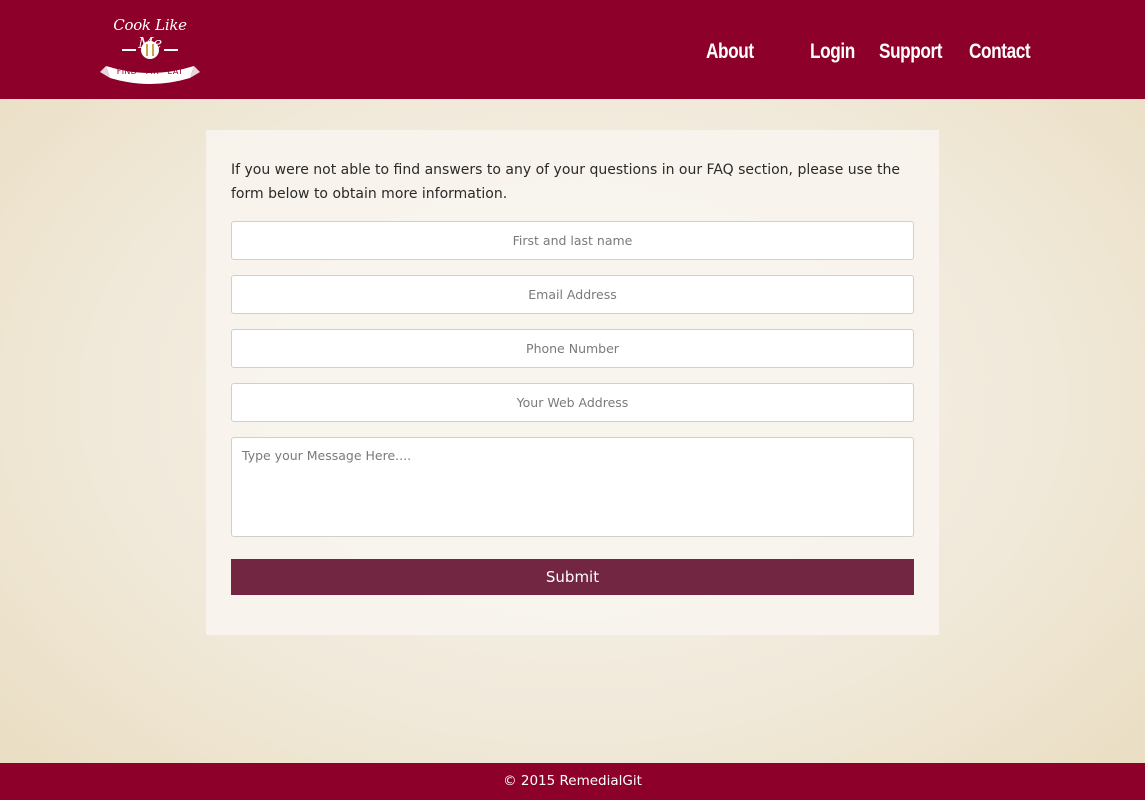 This screenshot has height=800, width=1145. I want to click on submit-button: Submit, so click(572, 577).